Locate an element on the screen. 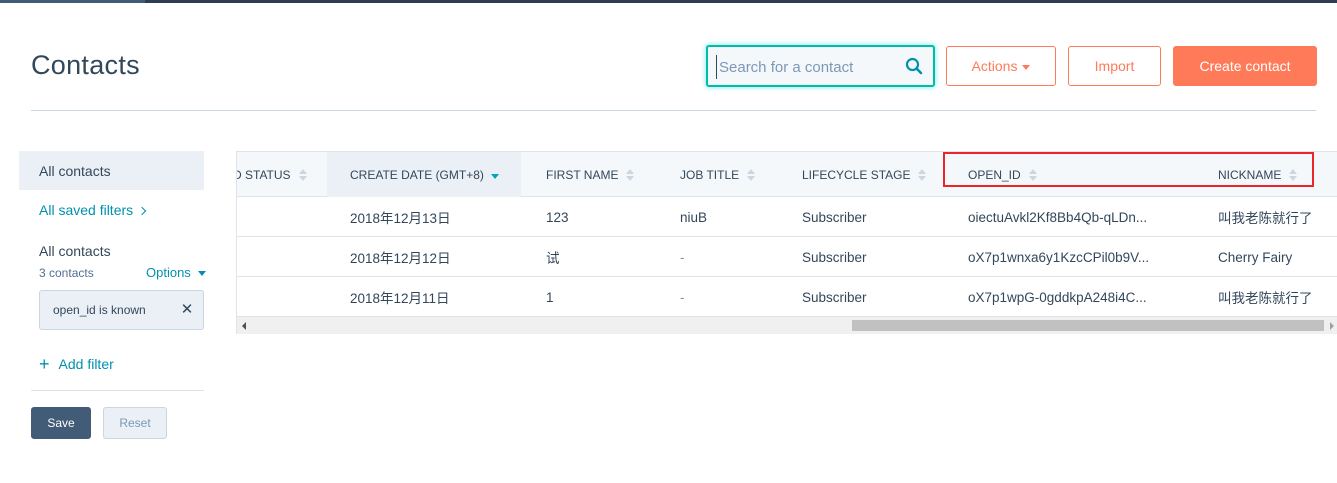 The height and width of the screenshot is (483, 1337). add-filter-button: + Add filter is located at coordinates (76, 364).